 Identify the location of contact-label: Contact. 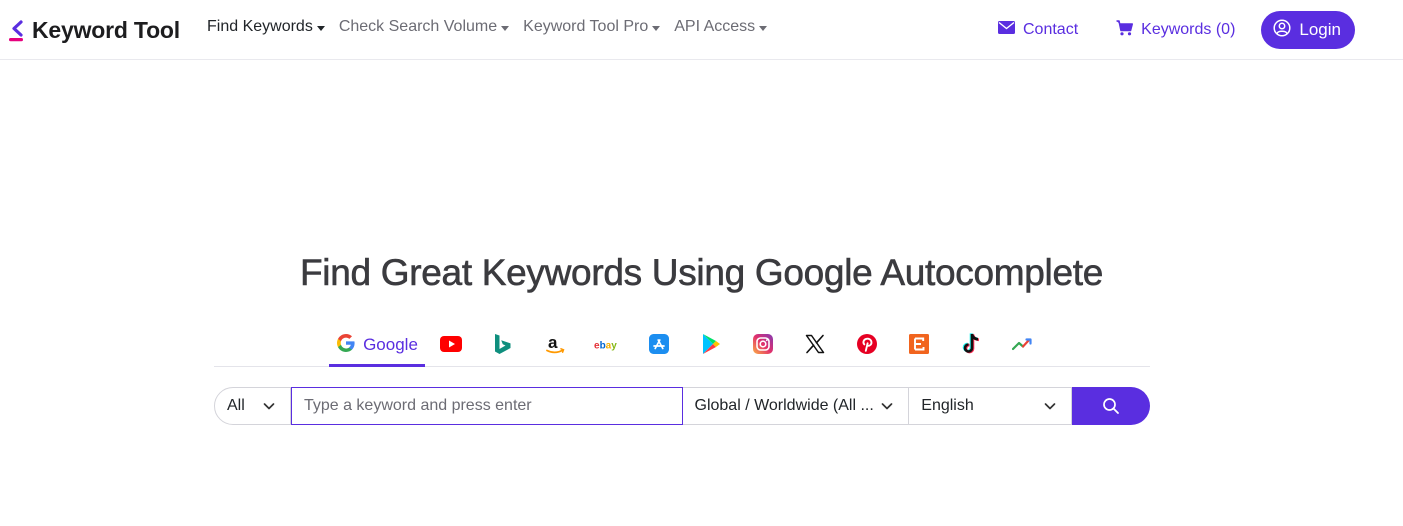
(1051, 29).